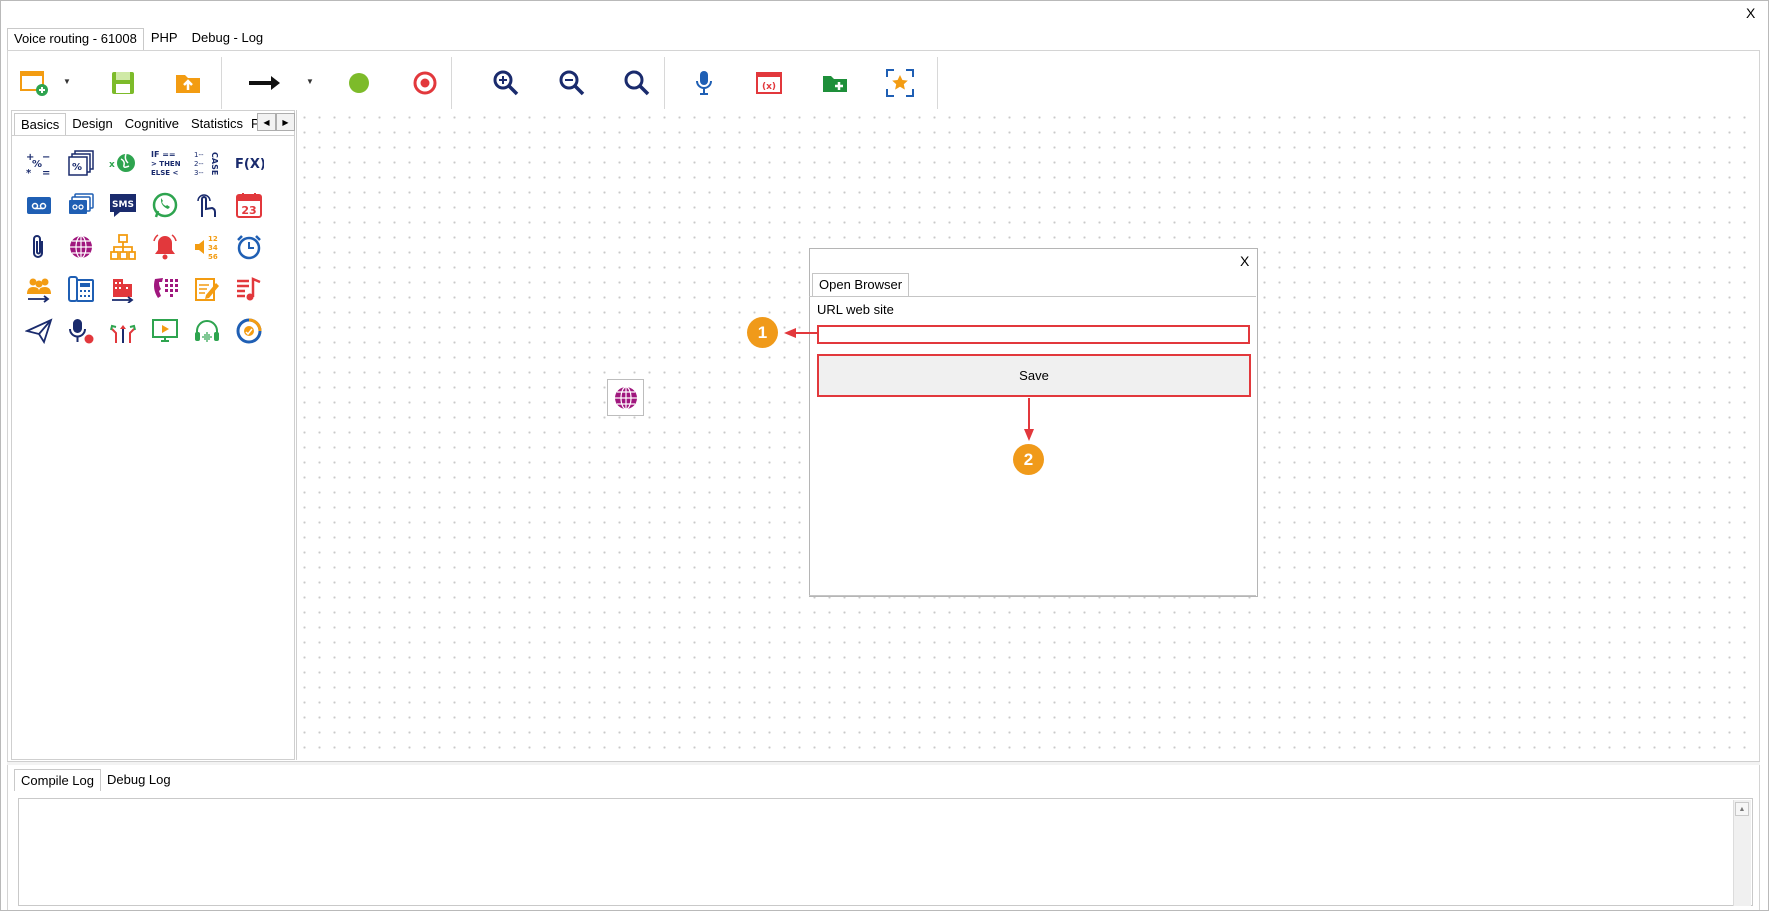  What do you see at coordinates (883, 763) in the screenshot?
I see `panel-splitter` at bounding box center [883, 763].